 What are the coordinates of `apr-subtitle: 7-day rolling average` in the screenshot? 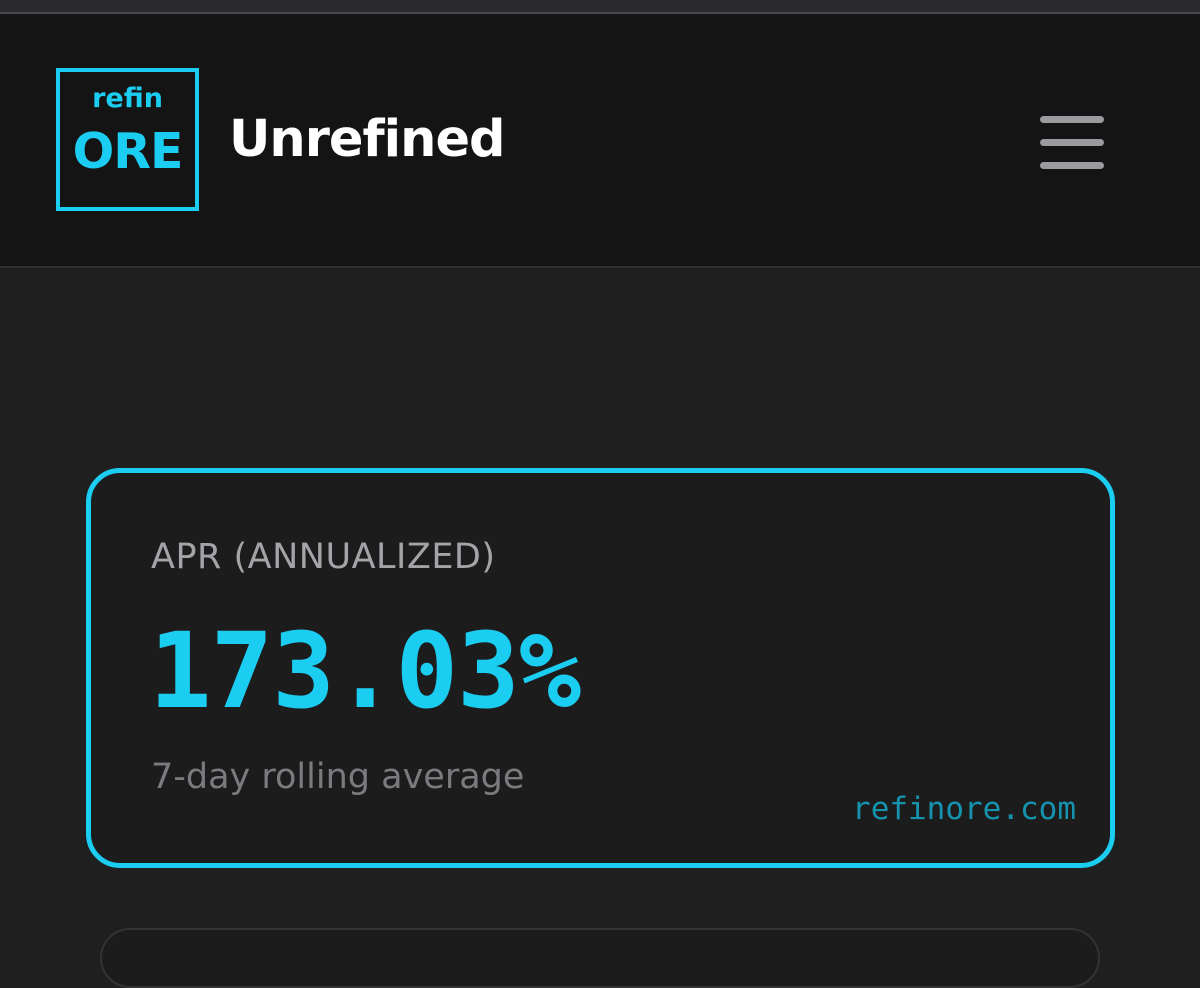 It's located at (338, 777).